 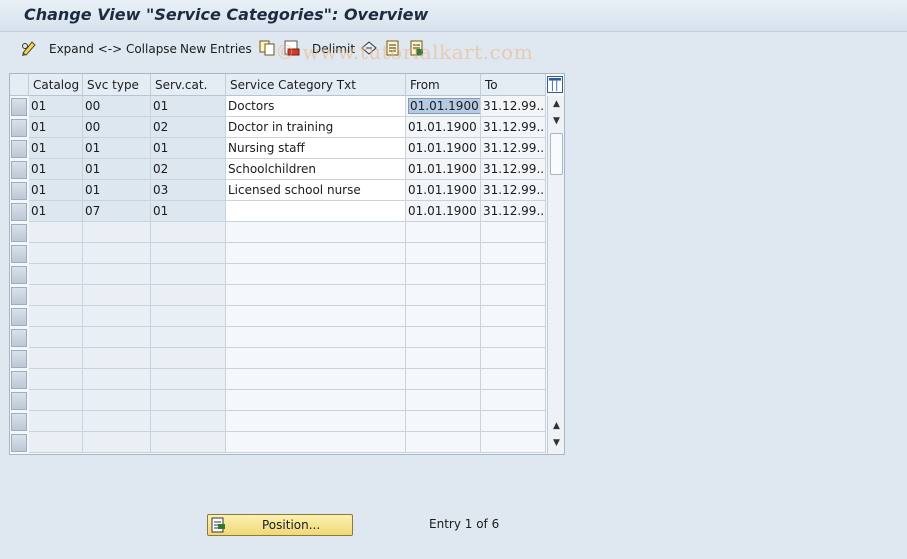 What do you see at coordinates (316, 190) in the screenshot?
I see `cell-service-category-txt: Licensed school nurse` at bounding box center [316, 190].